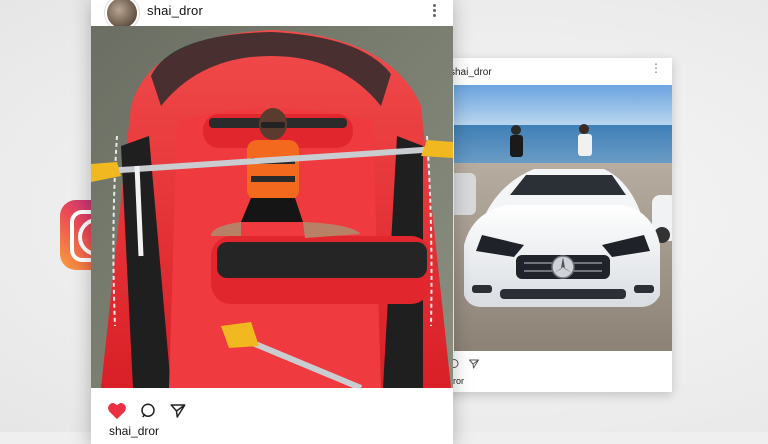 The image size is (768, 444). I want to click on post-actions, so click(147, 411).